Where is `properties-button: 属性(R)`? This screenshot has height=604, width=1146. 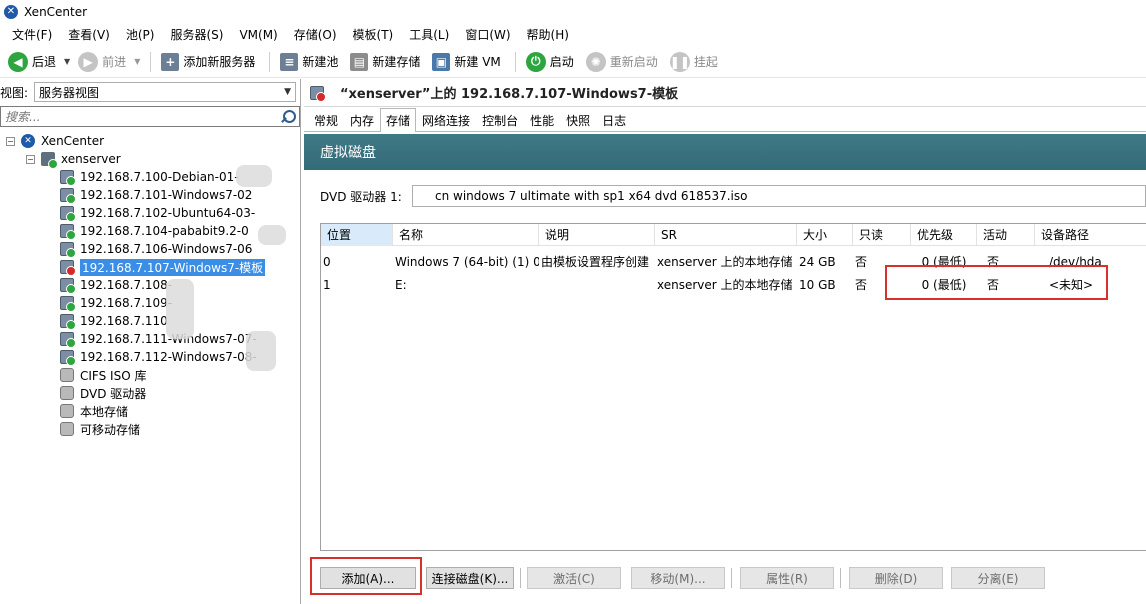 properties-button: 属性(R) is located at coordinates (787, 578).